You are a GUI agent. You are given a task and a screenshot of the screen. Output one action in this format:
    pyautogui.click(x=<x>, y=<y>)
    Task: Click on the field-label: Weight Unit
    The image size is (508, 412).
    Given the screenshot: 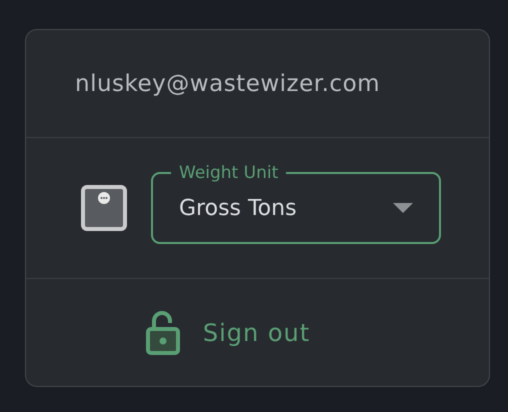 What is the action you would take?
    pyautogui.click(x=229, y=173)
    